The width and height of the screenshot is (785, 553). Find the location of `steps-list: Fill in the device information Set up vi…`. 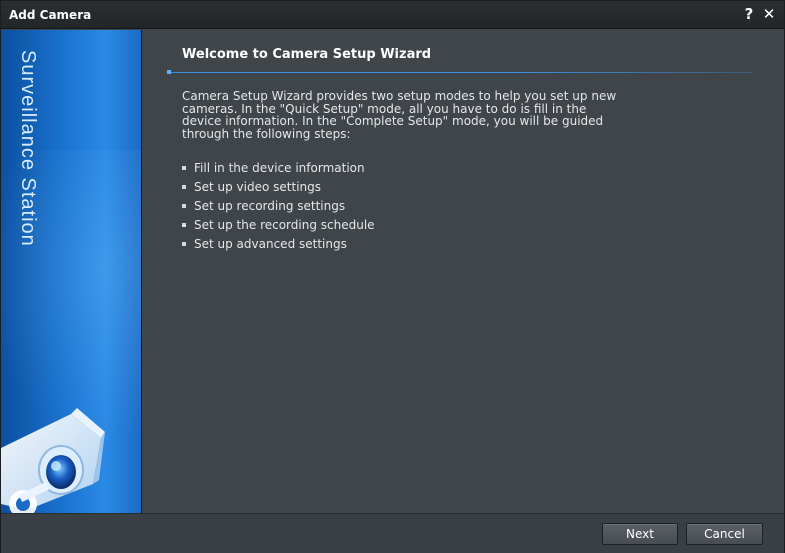

steps-list: Fill in the device information Set up vi… is located at coordinates (278, 208).